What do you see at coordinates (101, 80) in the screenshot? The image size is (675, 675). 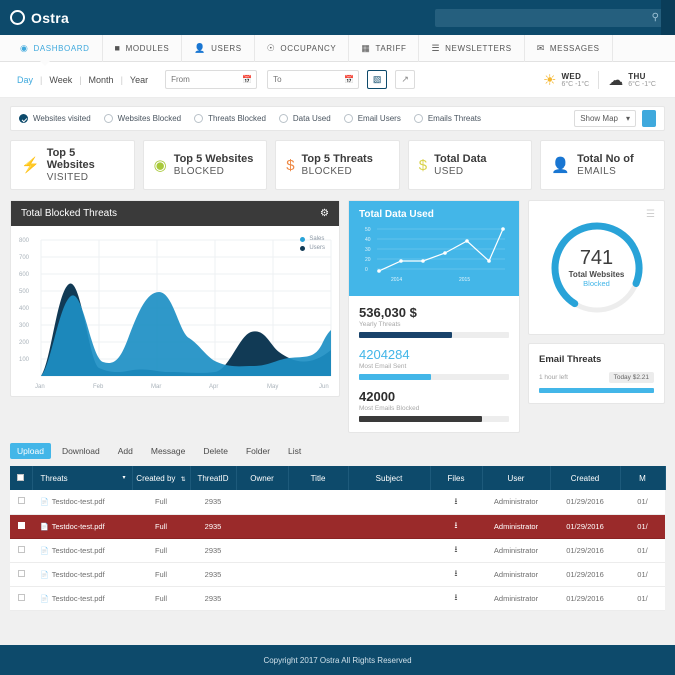 I see `period-month: Month` at bounding box center [101, 80].